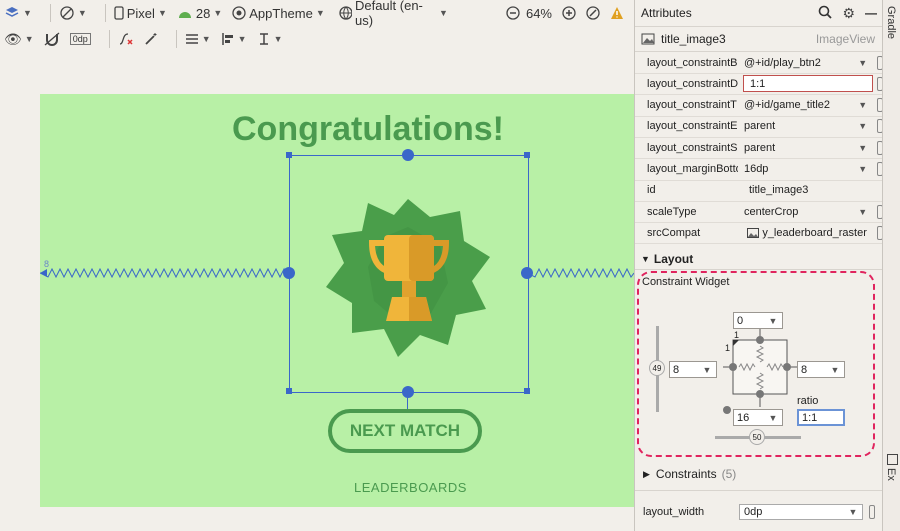 This screenshot has width=900, height=531. What do you see at coordinates (758, 417) in the screenshot?
I see `bottom-margin-dropdown: 16 ▼` at bounding box center [758, 417].